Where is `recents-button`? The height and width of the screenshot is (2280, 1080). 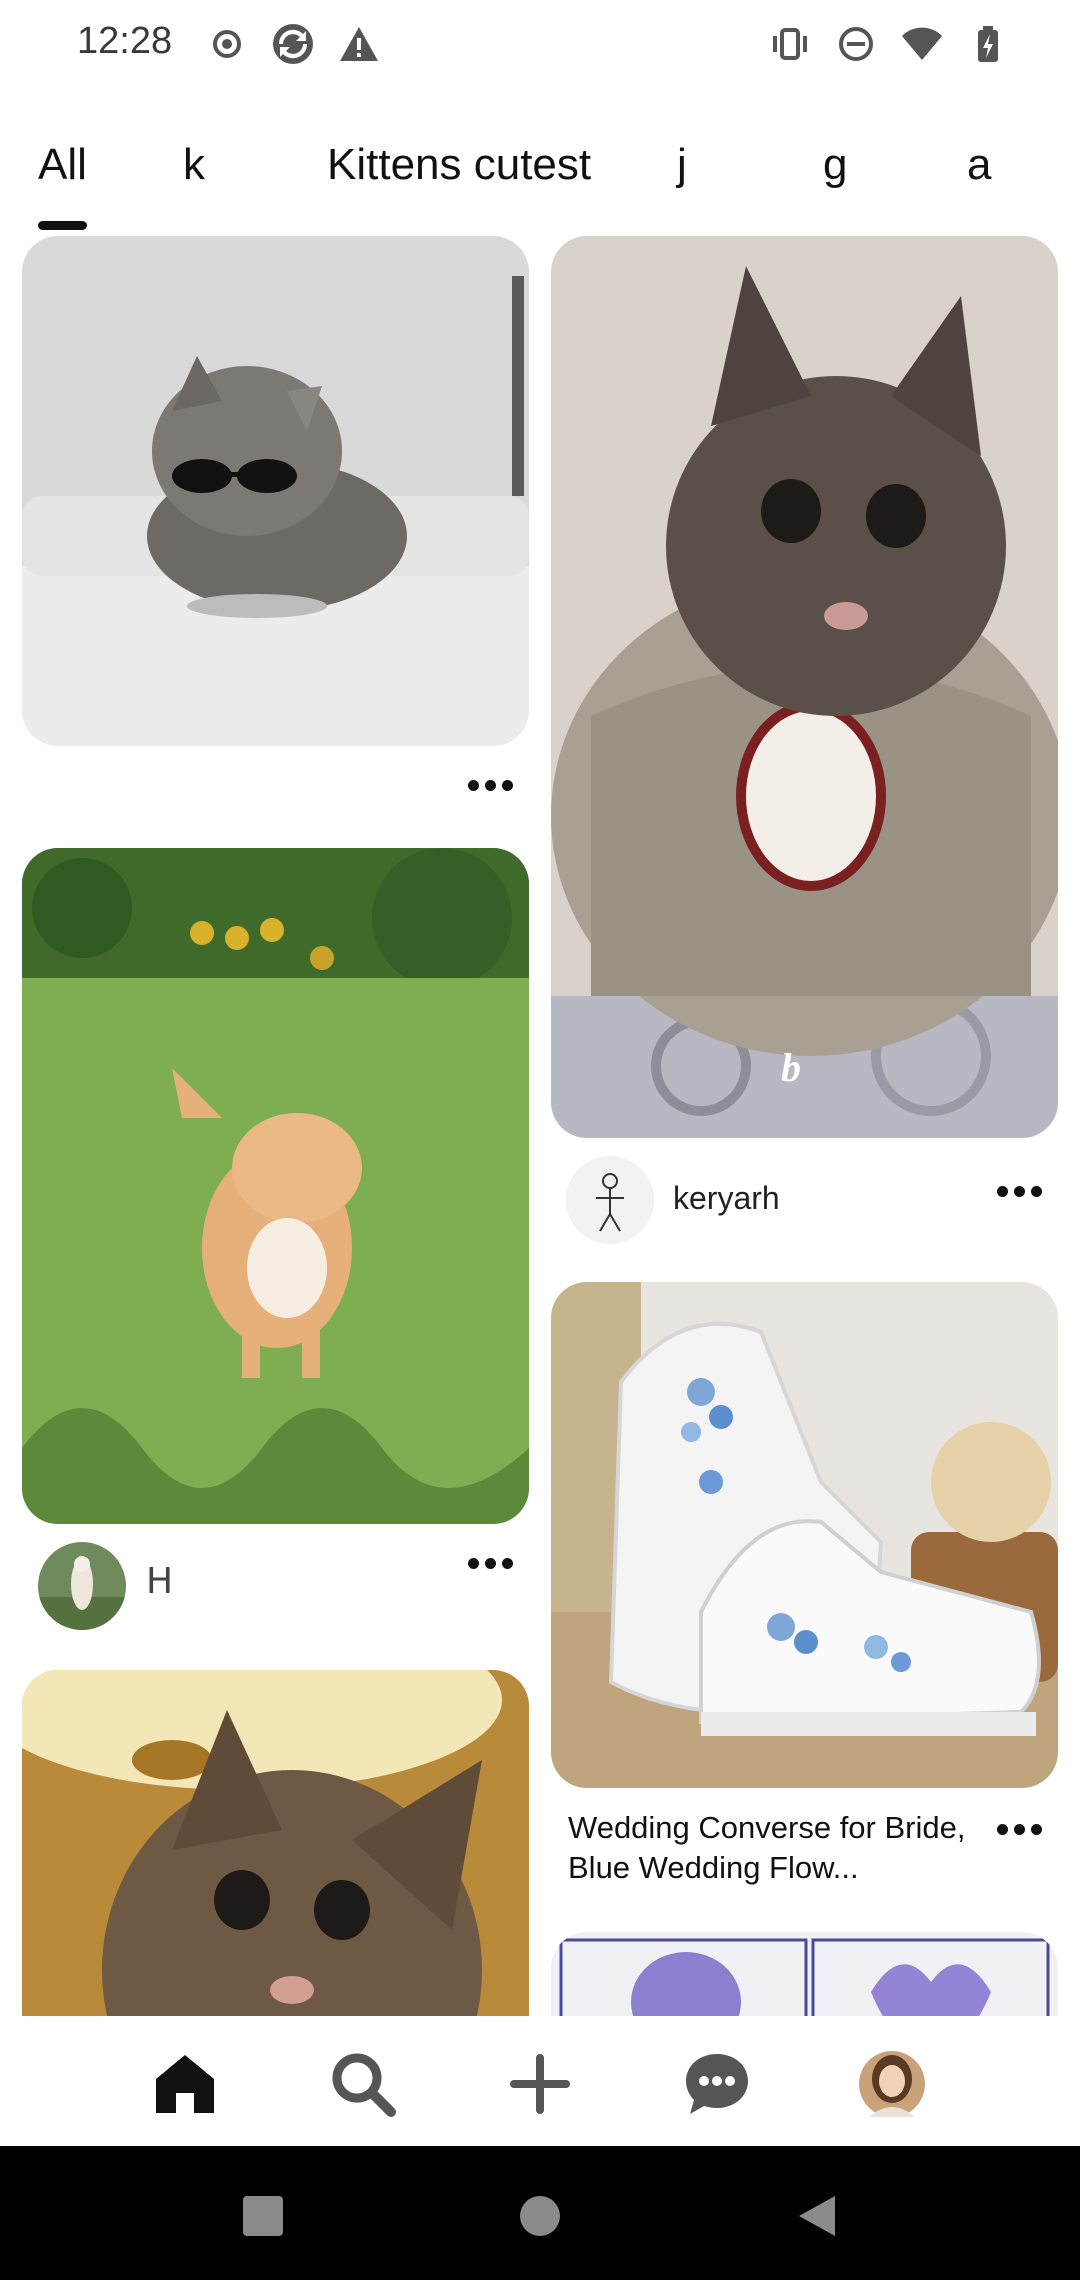
recents-button is located at coordinates (263, 2216).